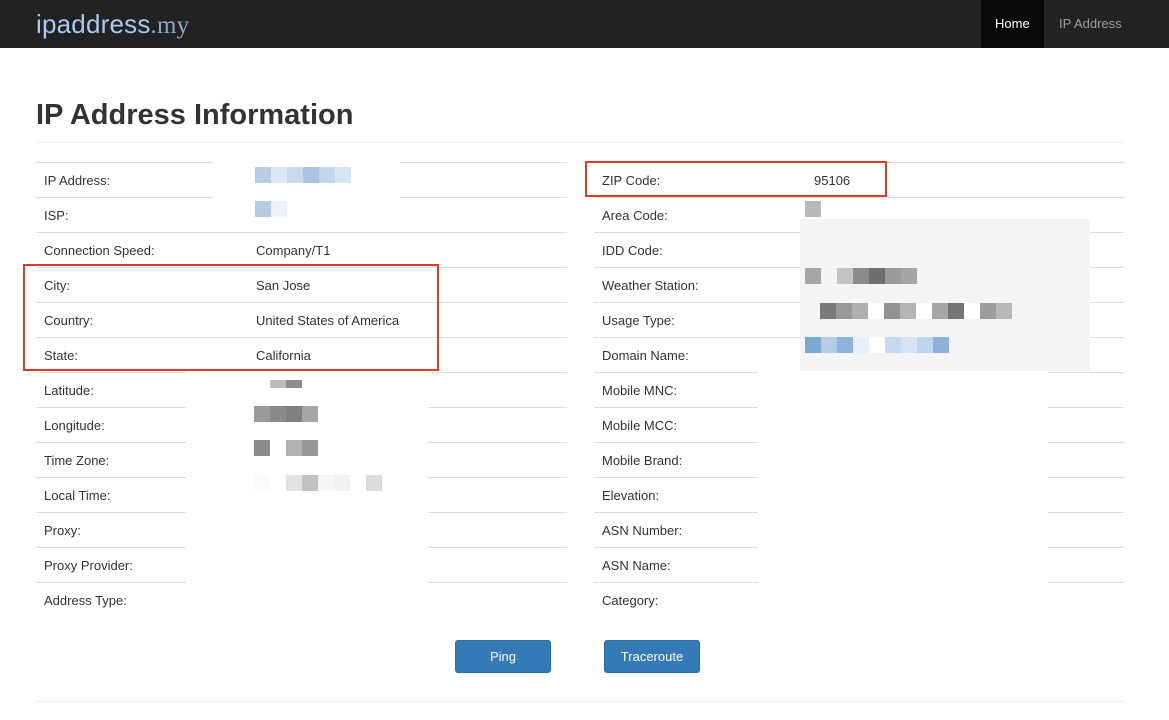 The height and width of the screenshot is (720, 1169). What do you see at coordinates (630, 600) in the screenshot?
I see `row-label: Category:` at bounding box center [630, 600].